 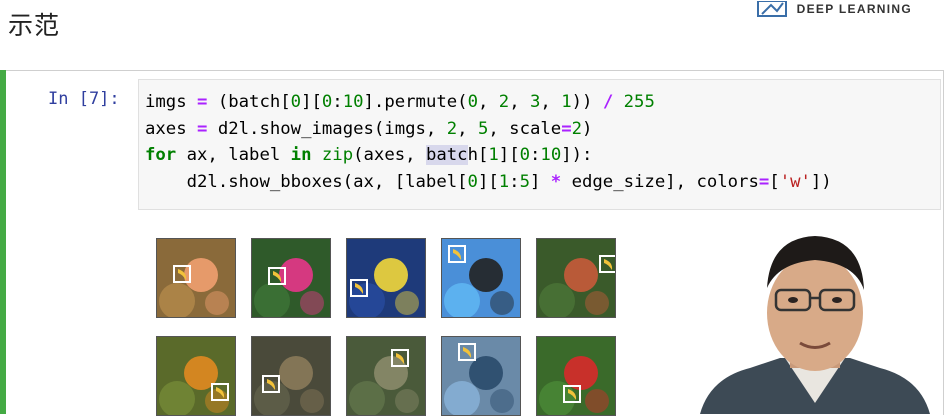 I want to click on code-token: ax, label, so click(x=233, y=155).